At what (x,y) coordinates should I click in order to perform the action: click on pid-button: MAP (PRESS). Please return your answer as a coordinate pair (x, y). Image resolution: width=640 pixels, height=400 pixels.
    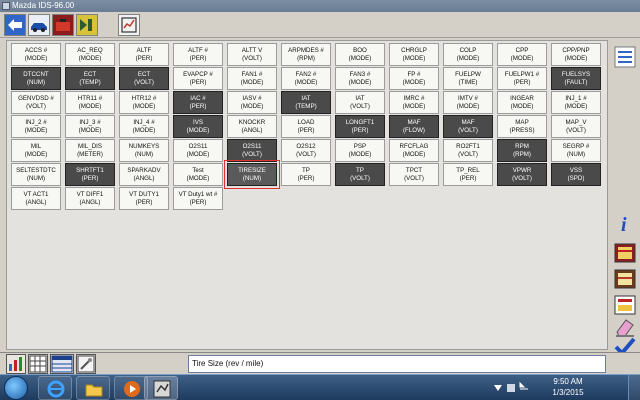
    Looking at the image, I should click on (522, 126).